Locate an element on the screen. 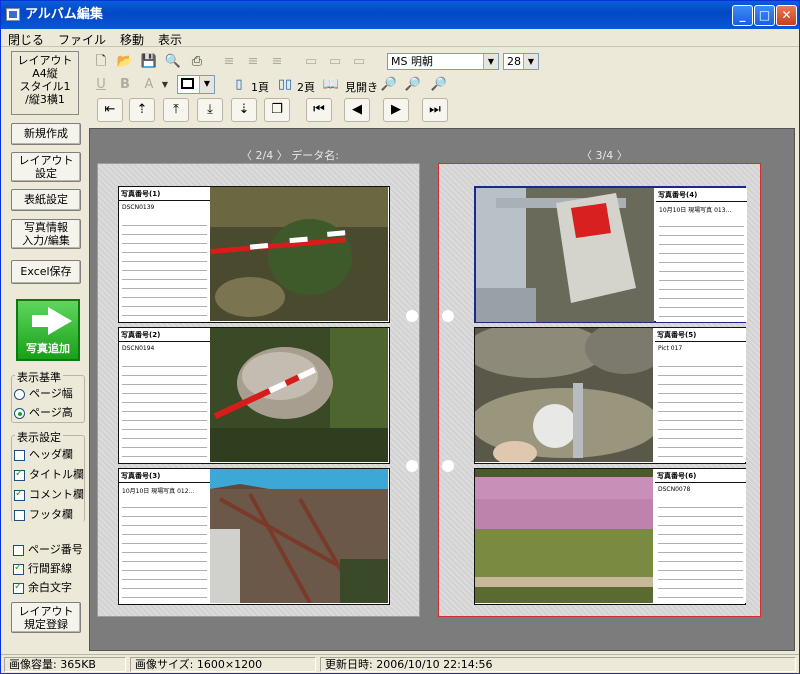  photo-entry: 写真番号(6) DSCN0078 is located at coordinates (610, 536).